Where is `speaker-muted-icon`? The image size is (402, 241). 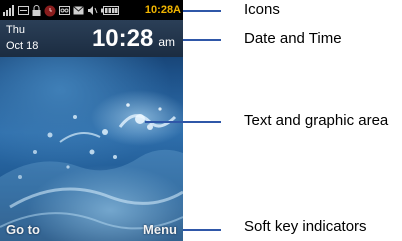
speaker-muted-icon is located at coordinates (92, 10).